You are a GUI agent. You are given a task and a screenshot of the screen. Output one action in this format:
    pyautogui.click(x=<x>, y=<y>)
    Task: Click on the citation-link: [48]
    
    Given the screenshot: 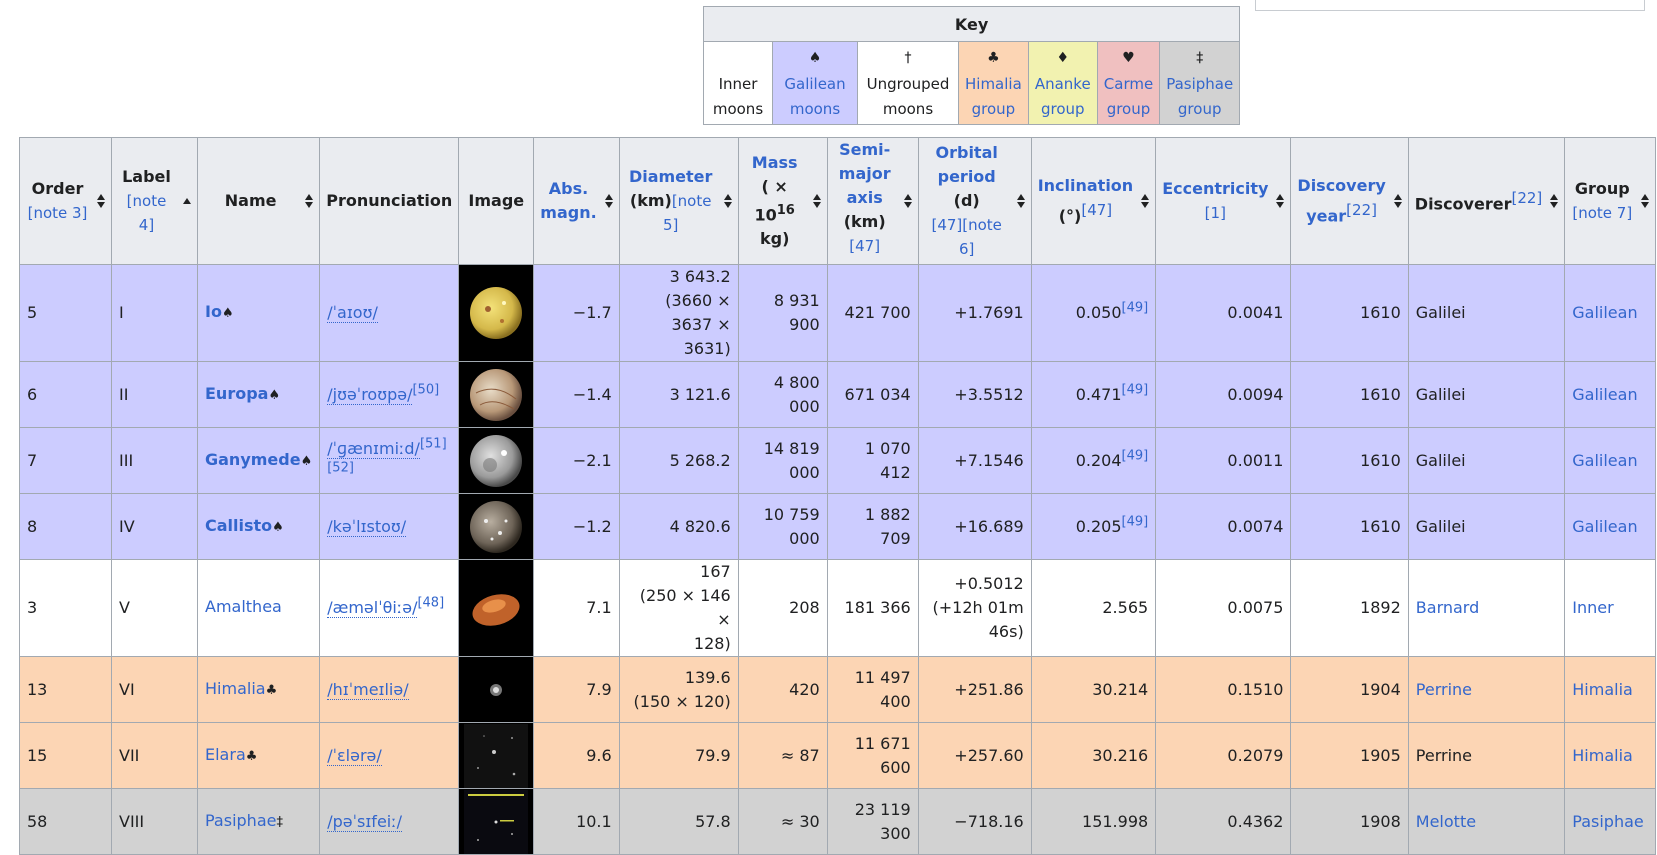 What is the action you would take?
    pyautogui.click(x=430, y=603)
    